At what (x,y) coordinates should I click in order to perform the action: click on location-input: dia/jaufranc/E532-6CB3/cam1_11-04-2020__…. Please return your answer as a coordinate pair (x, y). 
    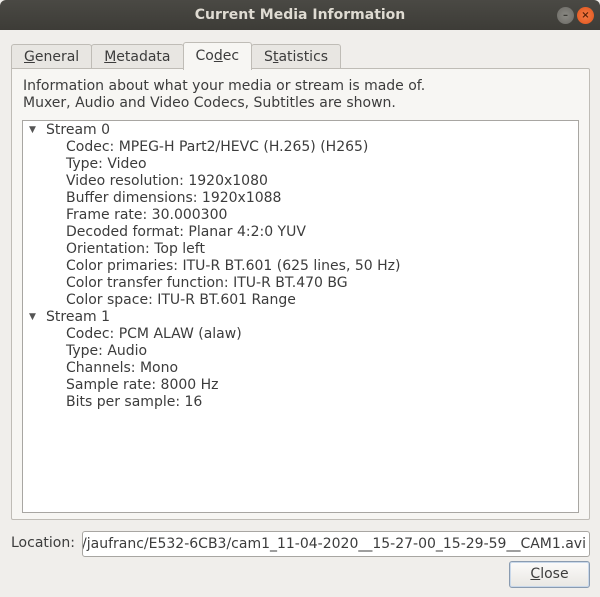
    Looking at the image, I should click on (336, 544).